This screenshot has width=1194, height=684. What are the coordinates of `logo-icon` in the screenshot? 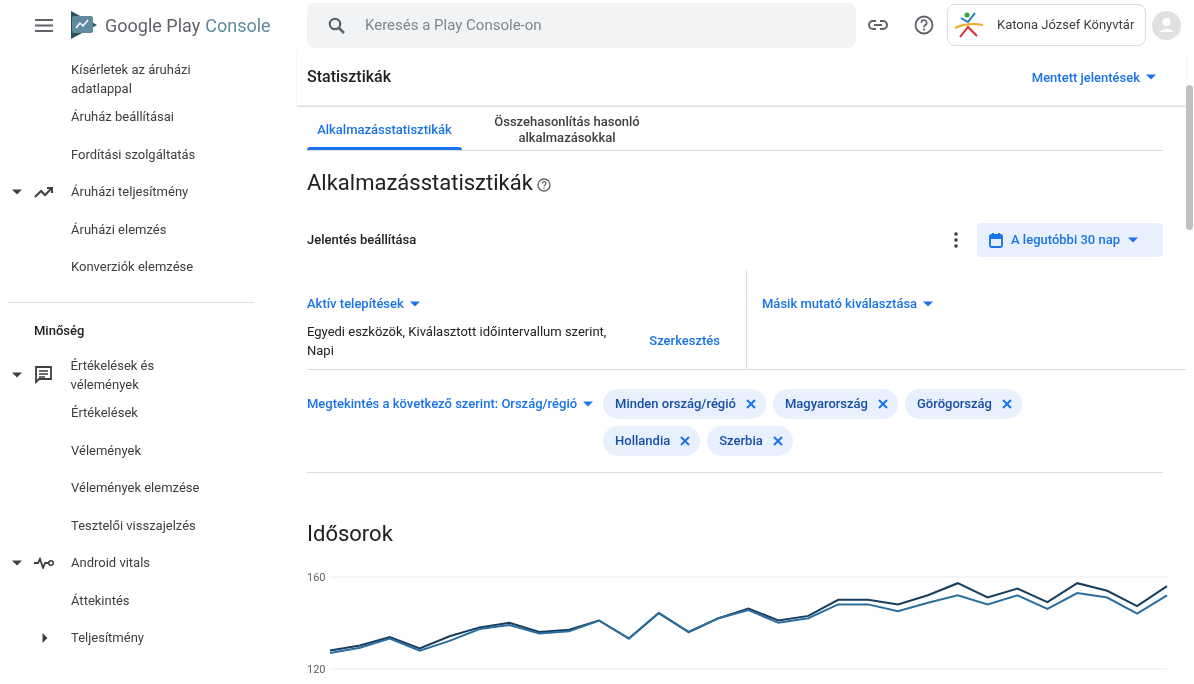 It's located at (84, 25).